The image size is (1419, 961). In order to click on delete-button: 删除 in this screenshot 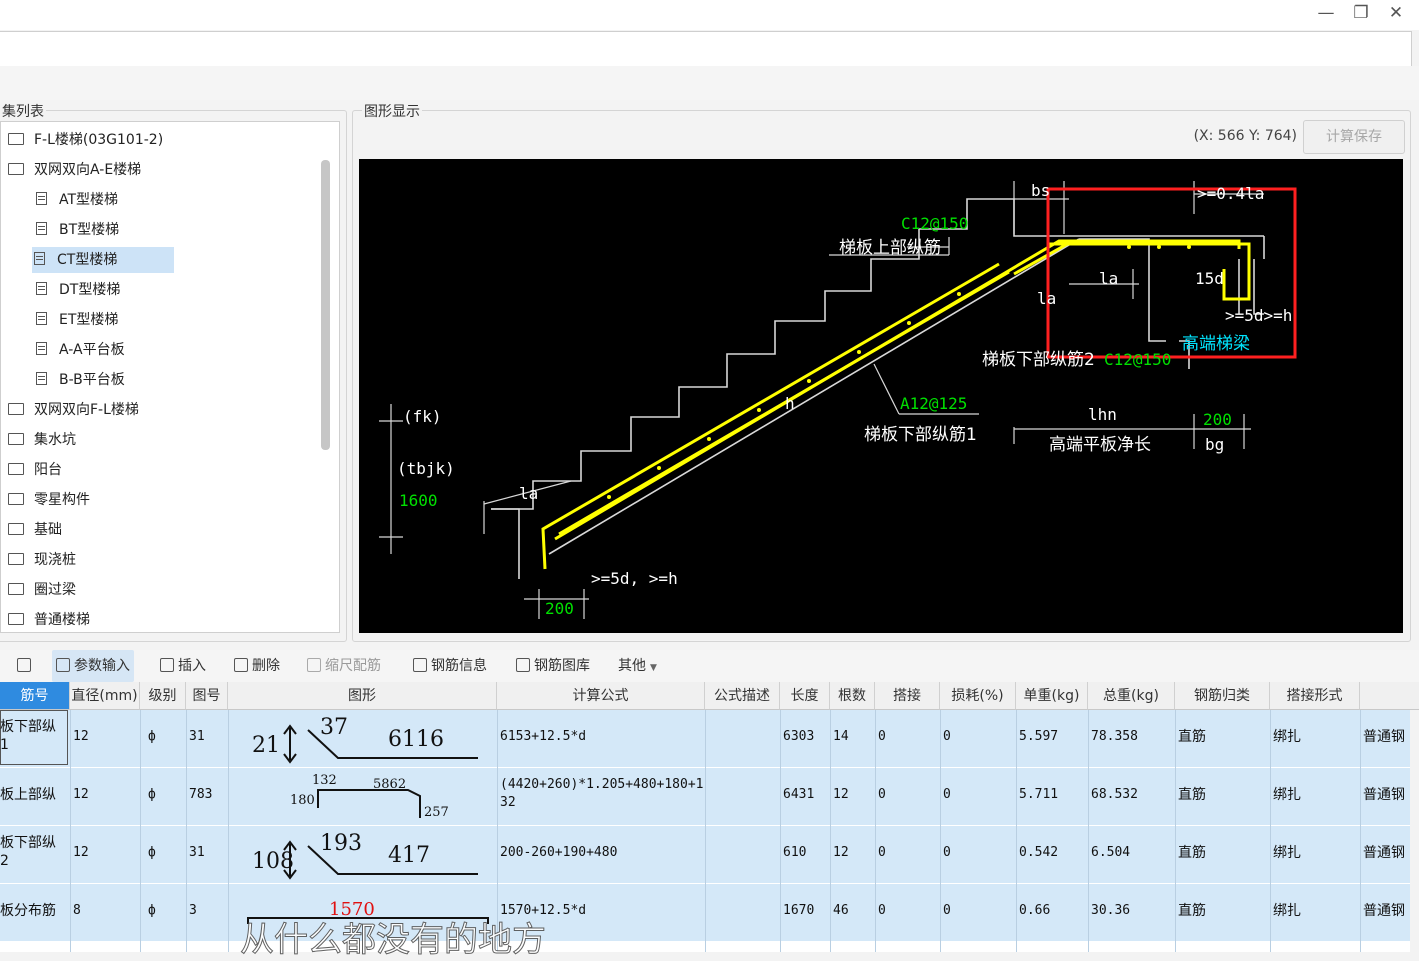, I will do `click(257, 666)`.